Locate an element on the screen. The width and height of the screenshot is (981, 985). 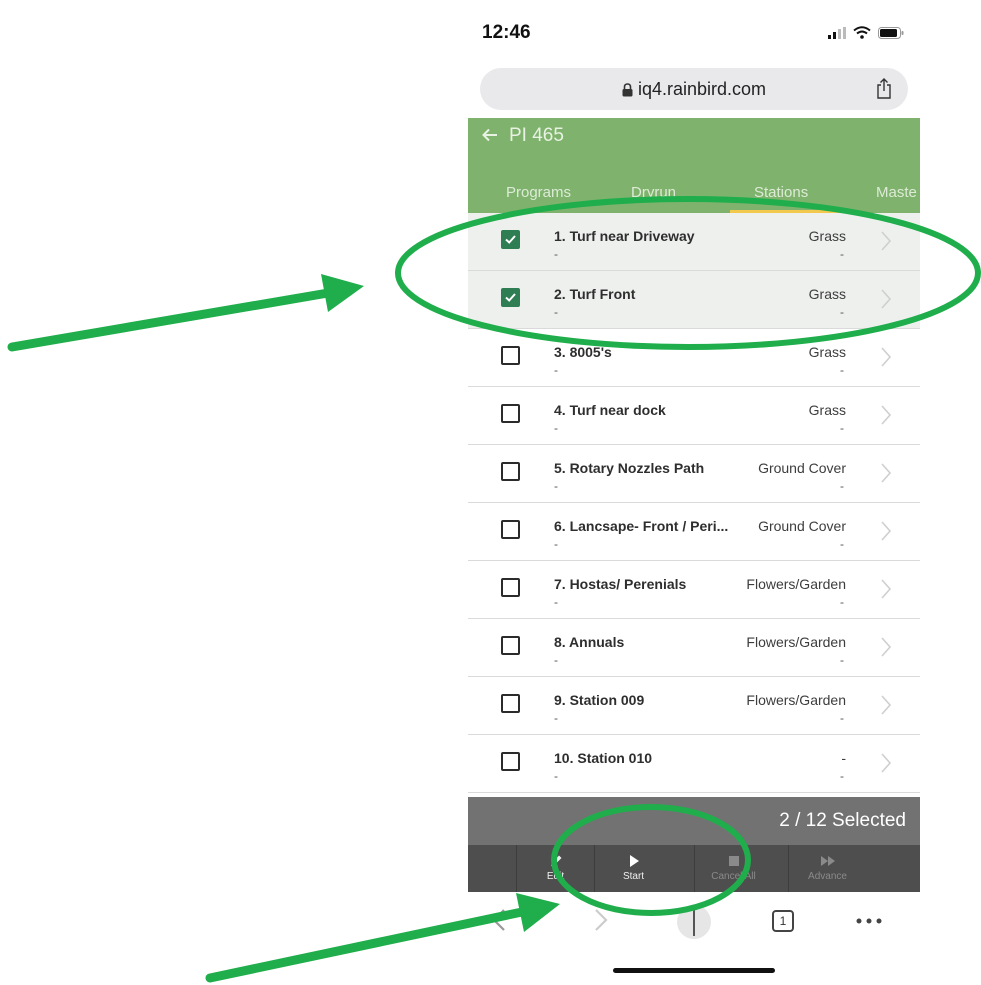
start-button: Start is located at coordinates (633, 868).